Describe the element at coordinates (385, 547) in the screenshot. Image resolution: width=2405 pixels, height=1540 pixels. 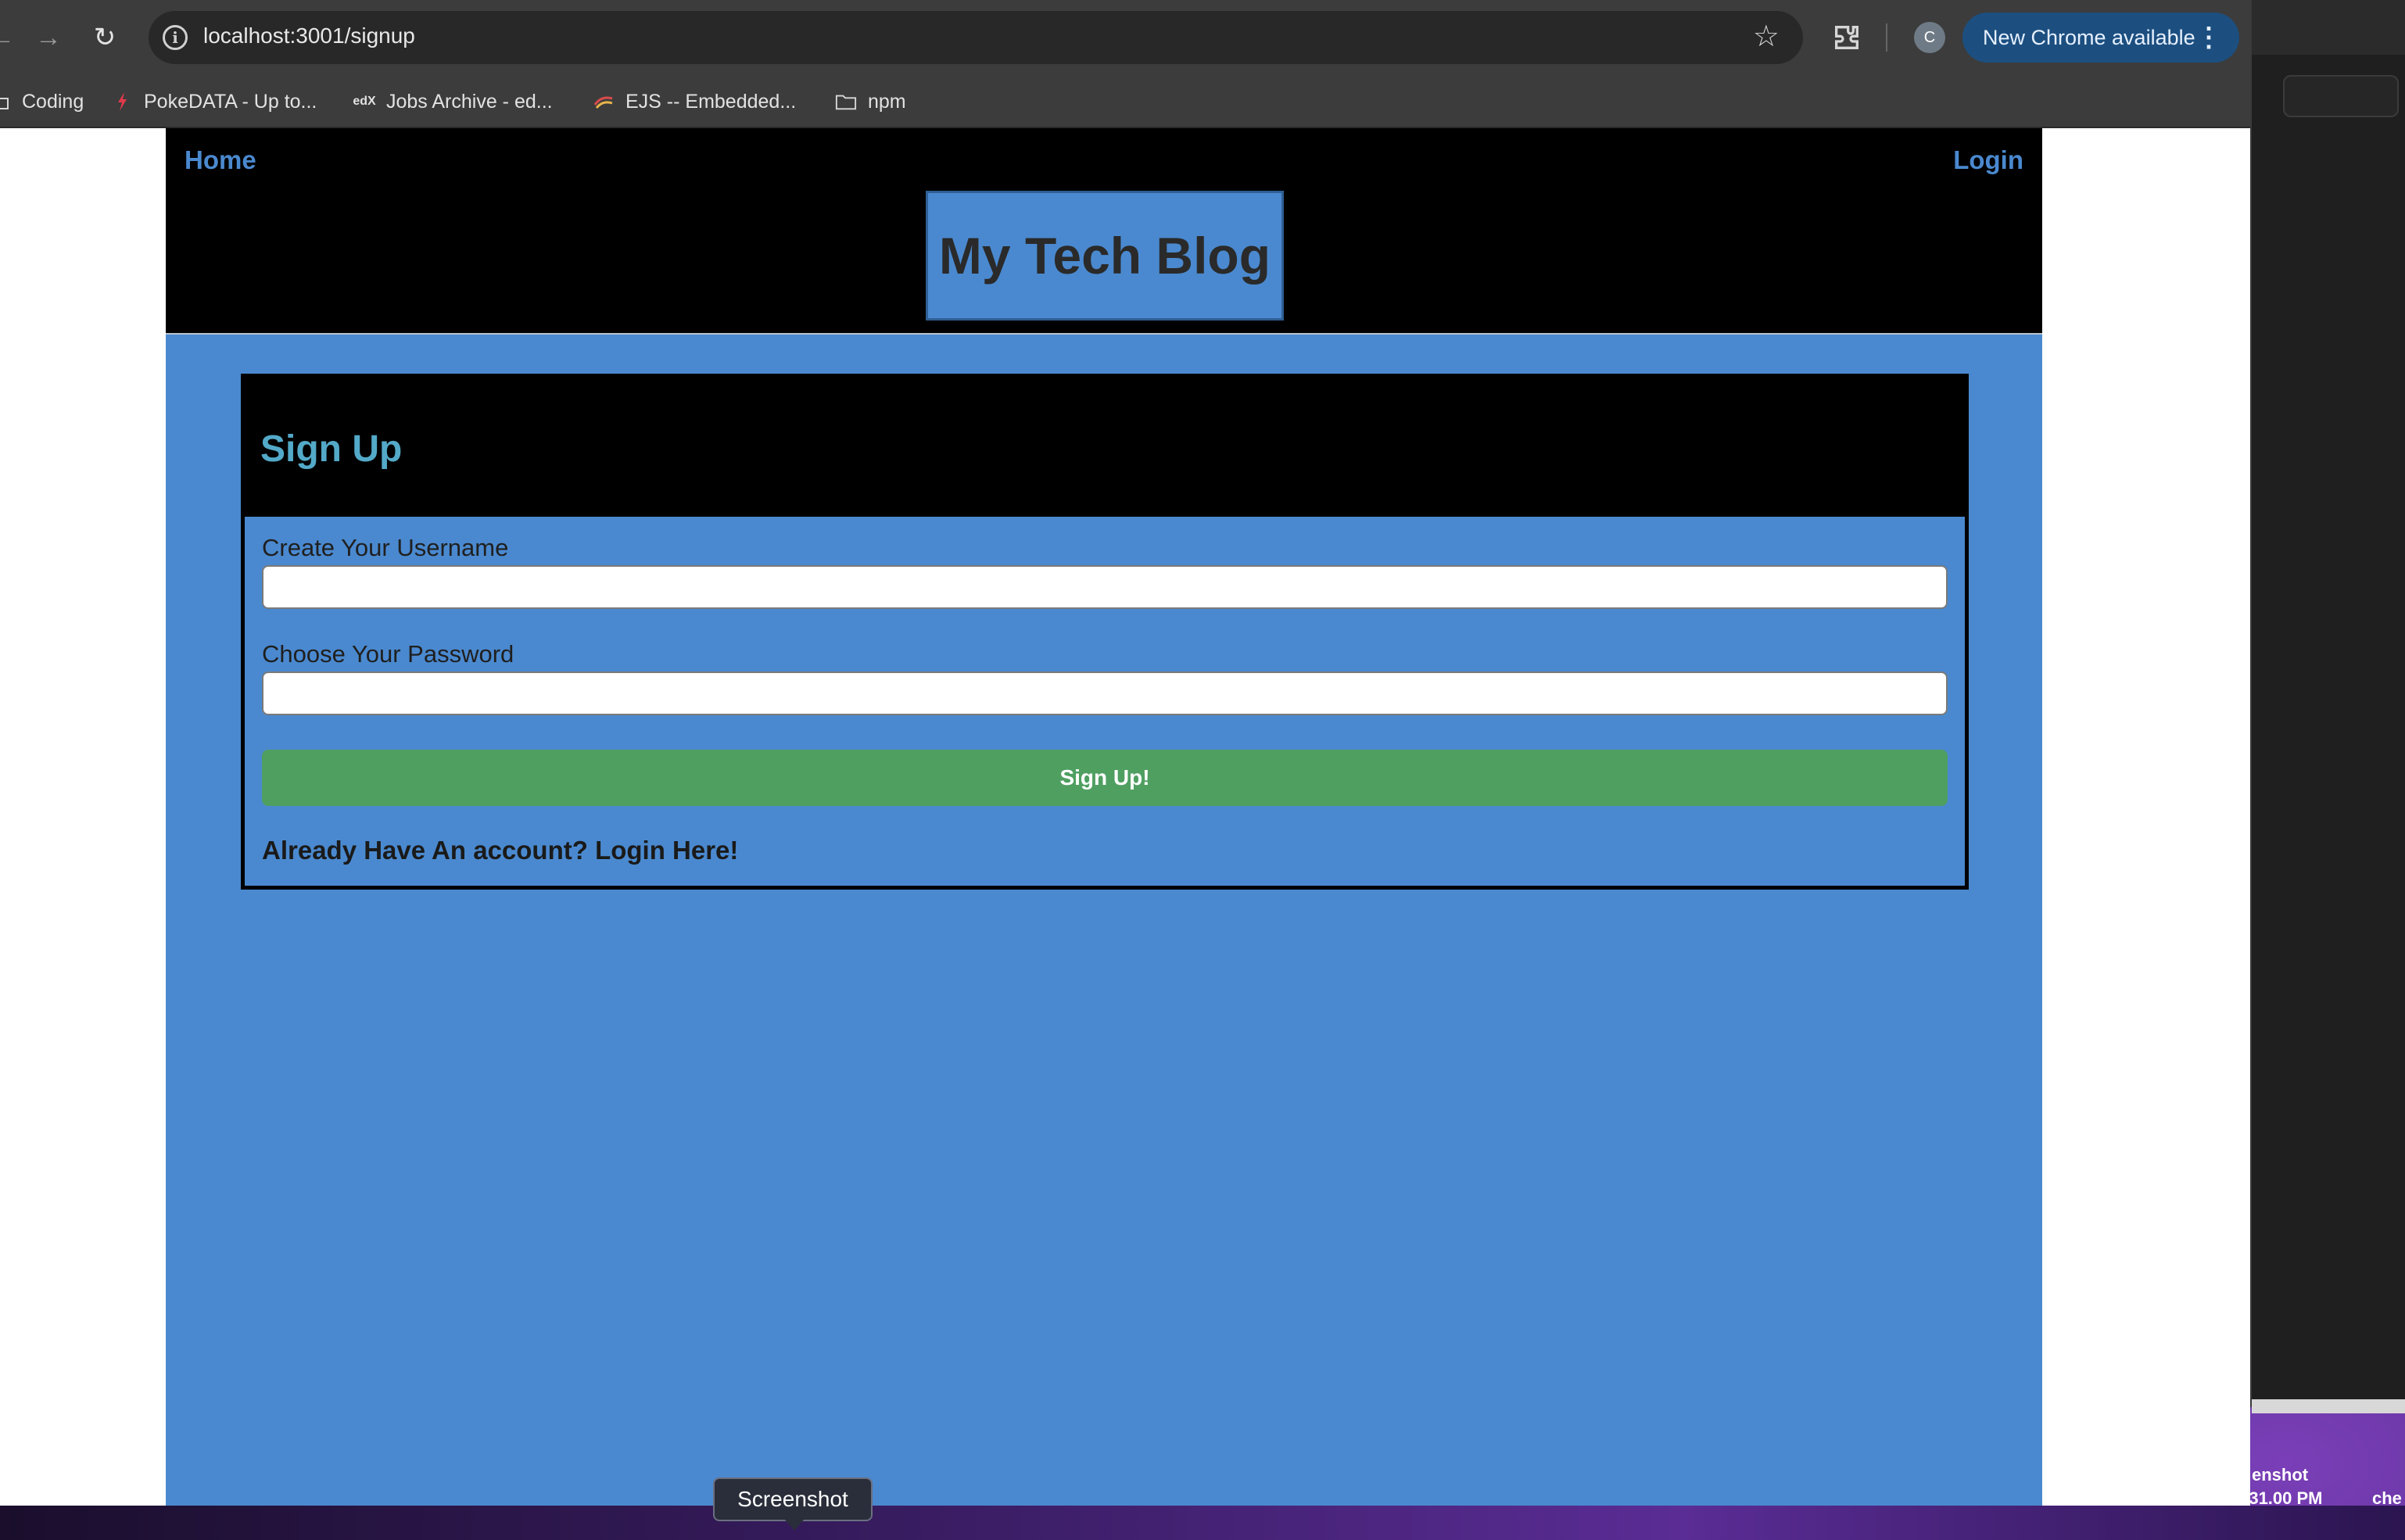
I see `username-label: Create Your Username` at that location.